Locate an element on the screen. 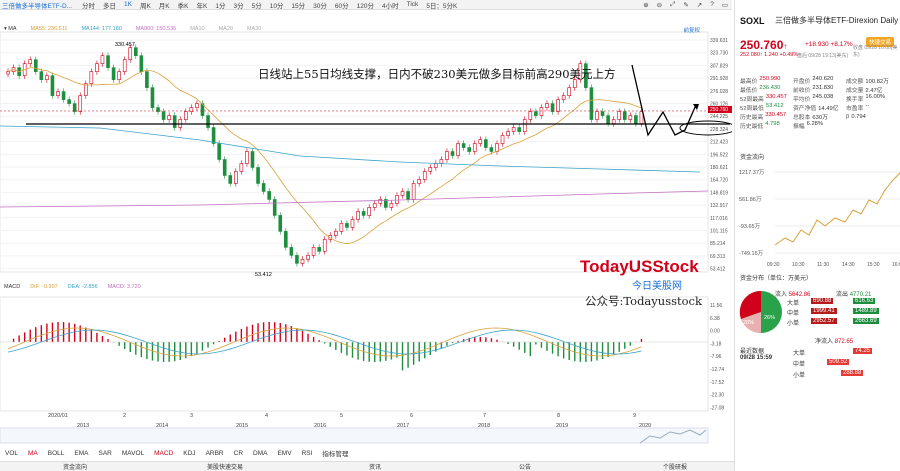 The width and height of the screenshot is (900, 471). x-tick: 2 is located at coordinates (124, 416).